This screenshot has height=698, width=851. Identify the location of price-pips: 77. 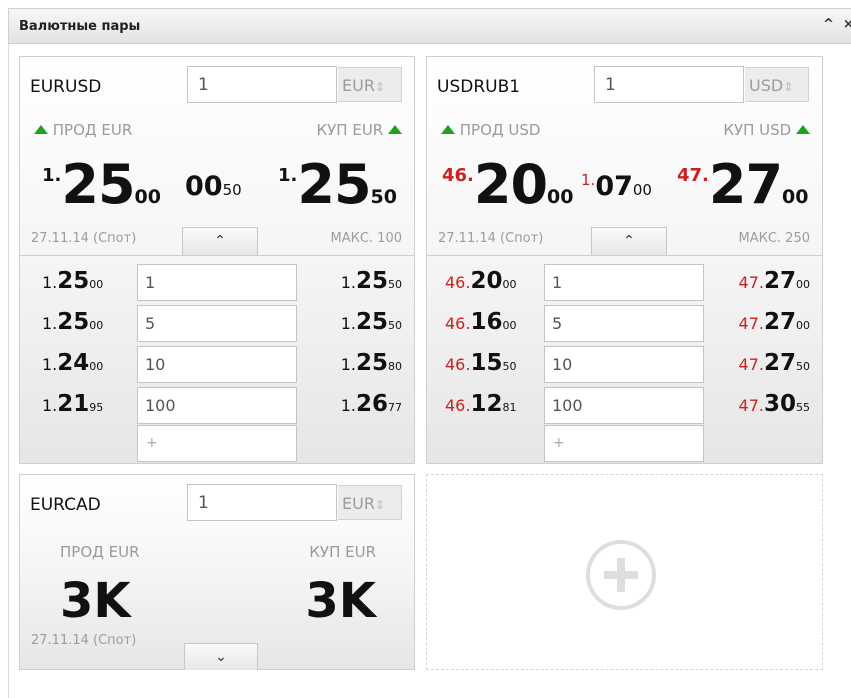
(395, 407).